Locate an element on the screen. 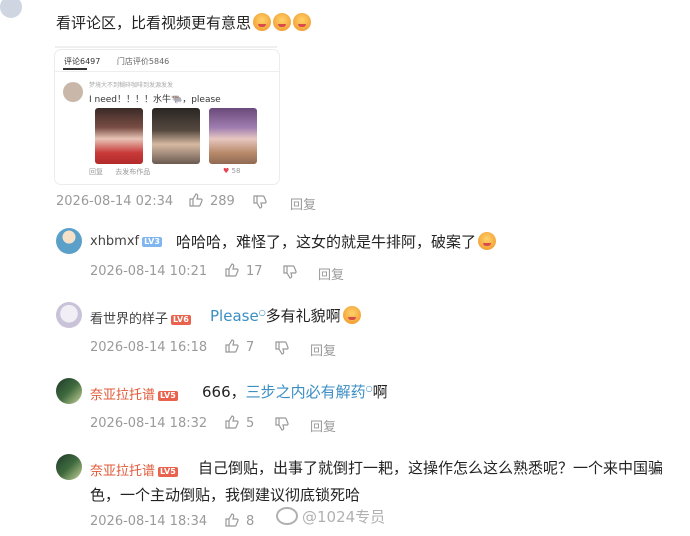  comment-text: Please○多有礼貌啊 is located at coordinates (285, 315).